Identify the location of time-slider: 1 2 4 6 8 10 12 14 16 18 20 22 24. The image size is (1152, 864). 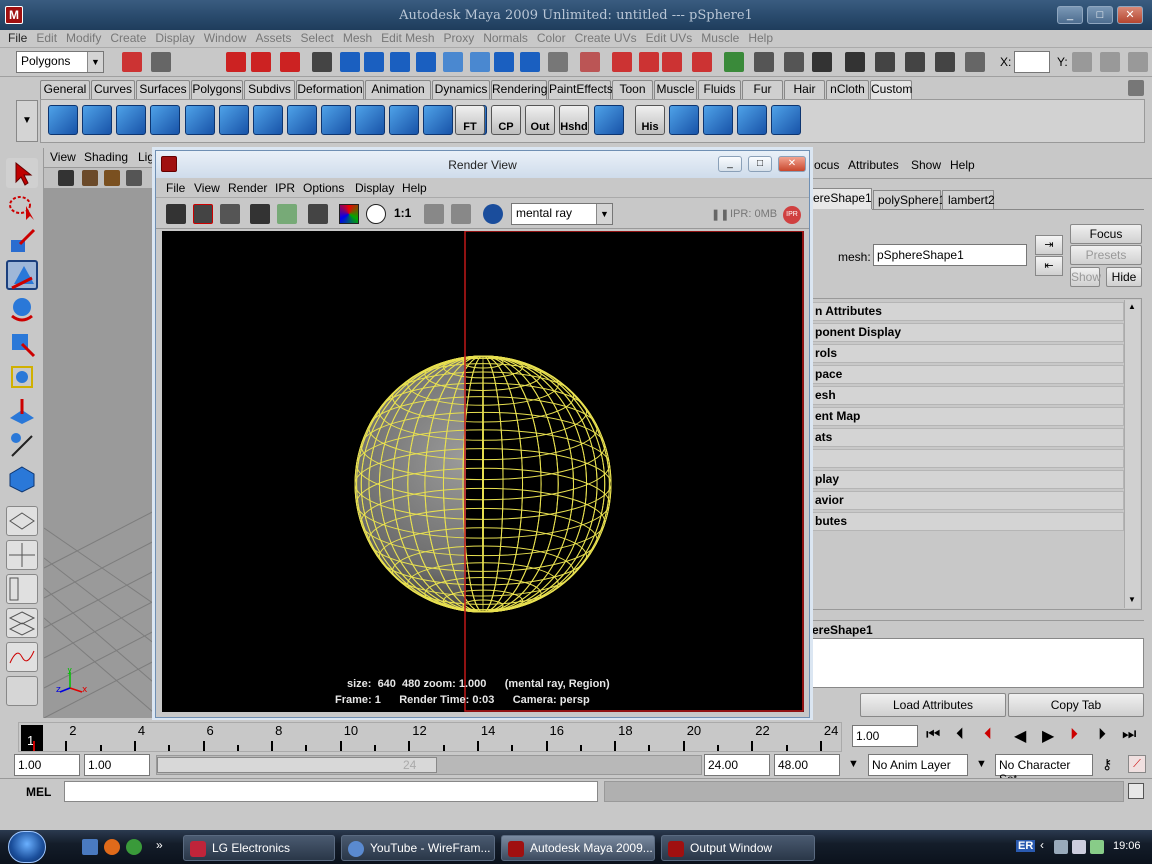
(430, 737).